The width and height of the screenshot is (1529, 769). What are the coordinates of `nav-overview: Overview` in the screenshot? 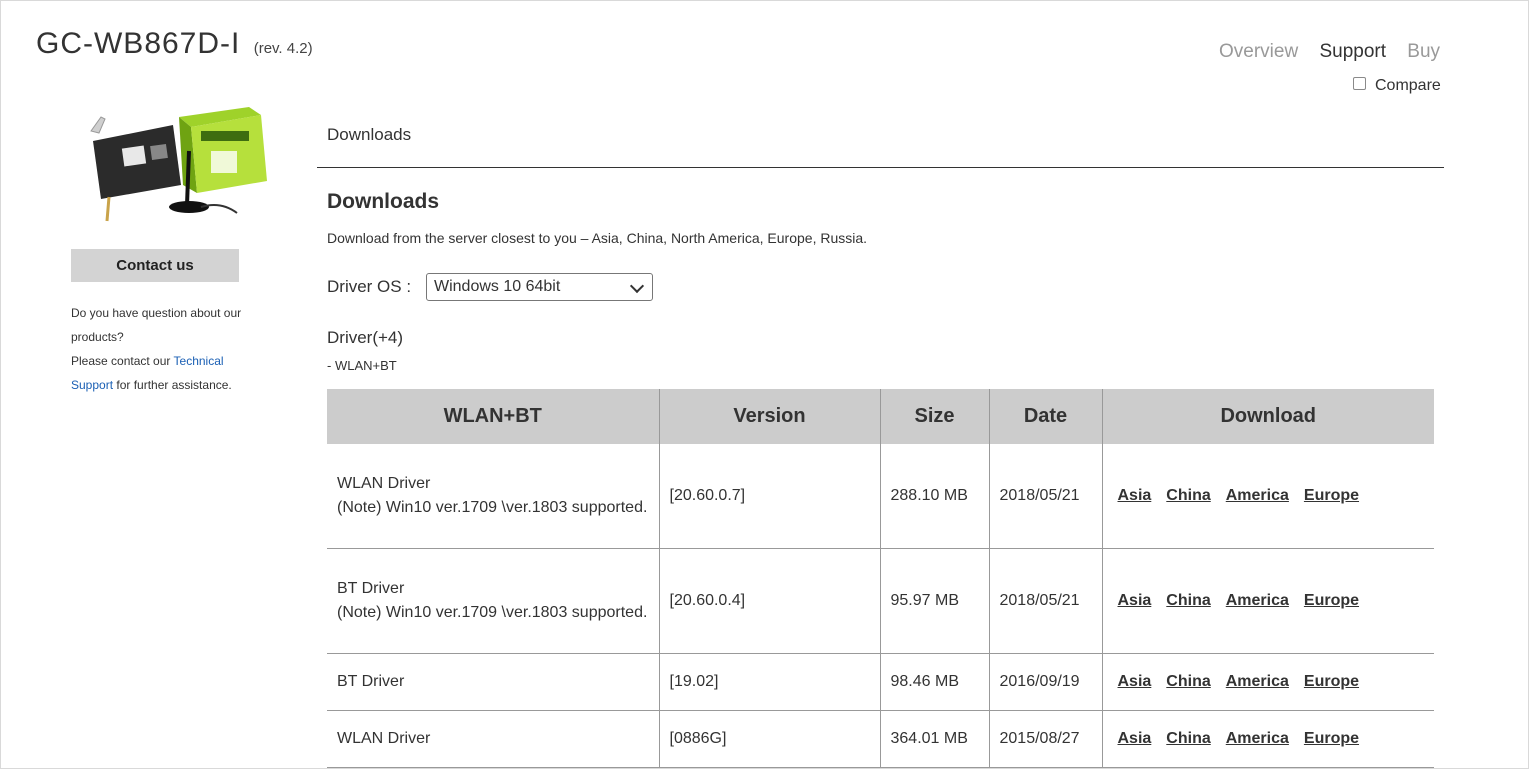 It's located at (1258, 51).